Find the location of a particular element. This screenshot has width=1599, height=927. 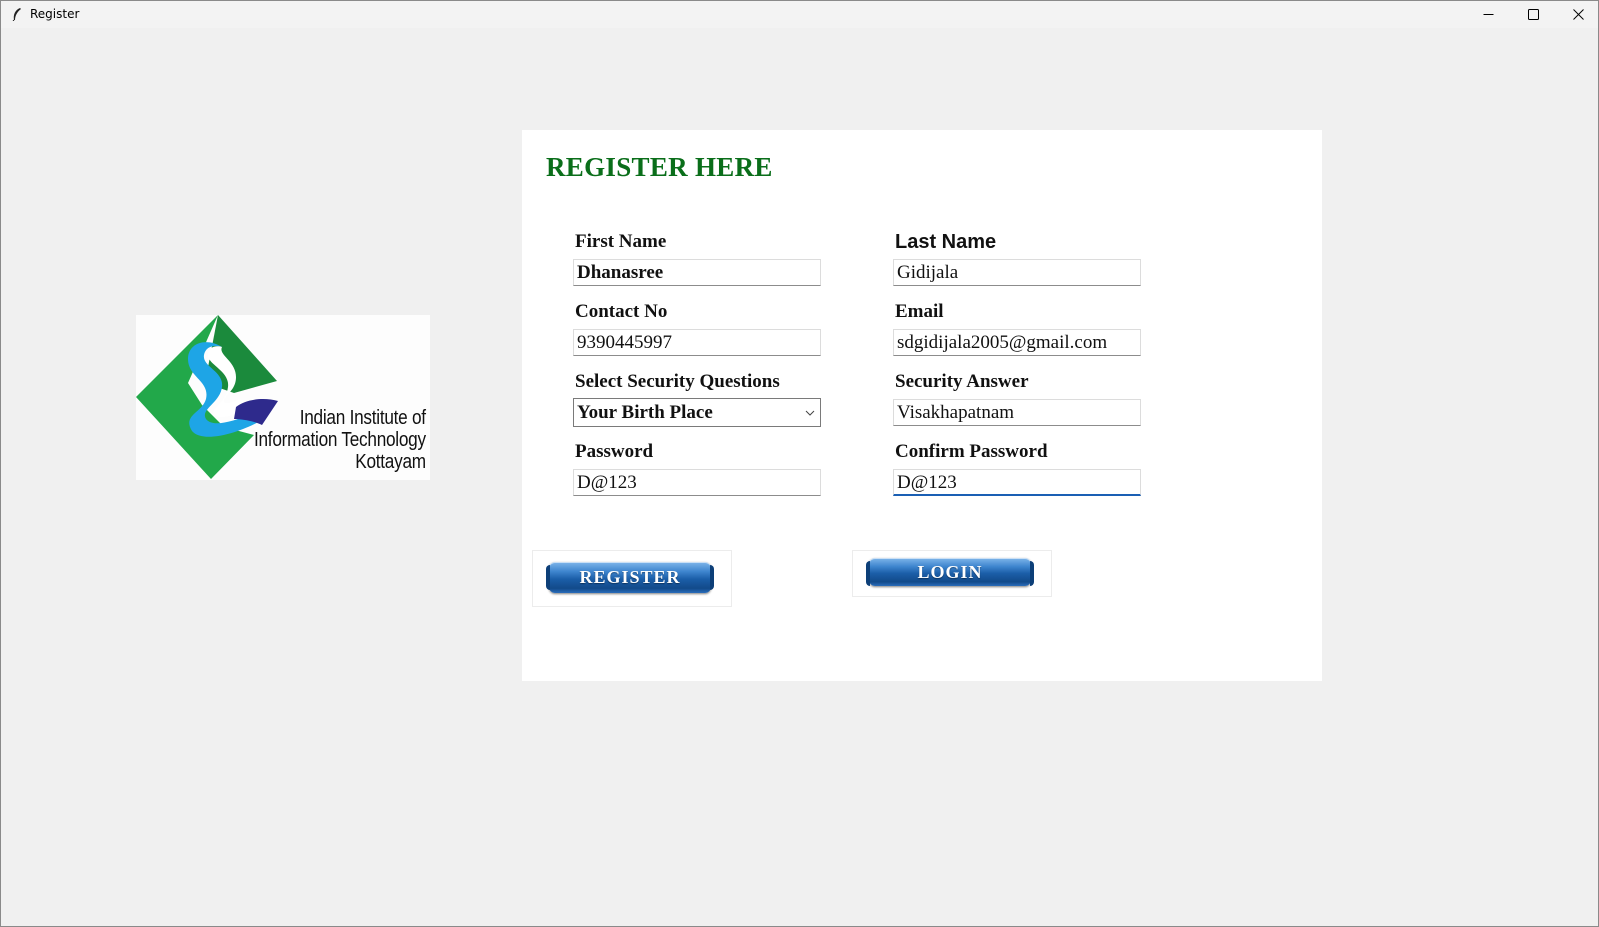

chevron-down-icon is located at coordinates (810, 413).